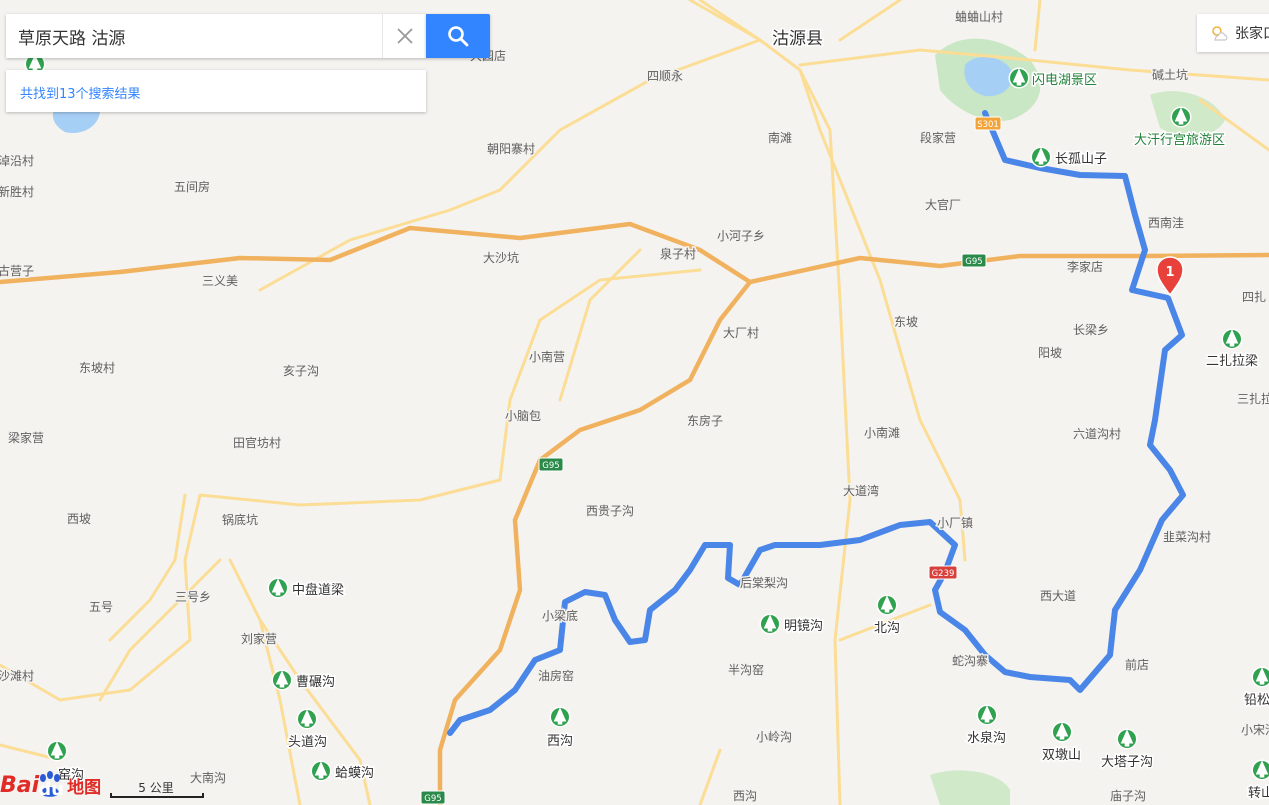 The width and height of the screenshot is (1269, 805). What do you see at coordinates (193, 597) in the screenshot?
I see `place-label: 三号乡` at bounding box center [193, 597].